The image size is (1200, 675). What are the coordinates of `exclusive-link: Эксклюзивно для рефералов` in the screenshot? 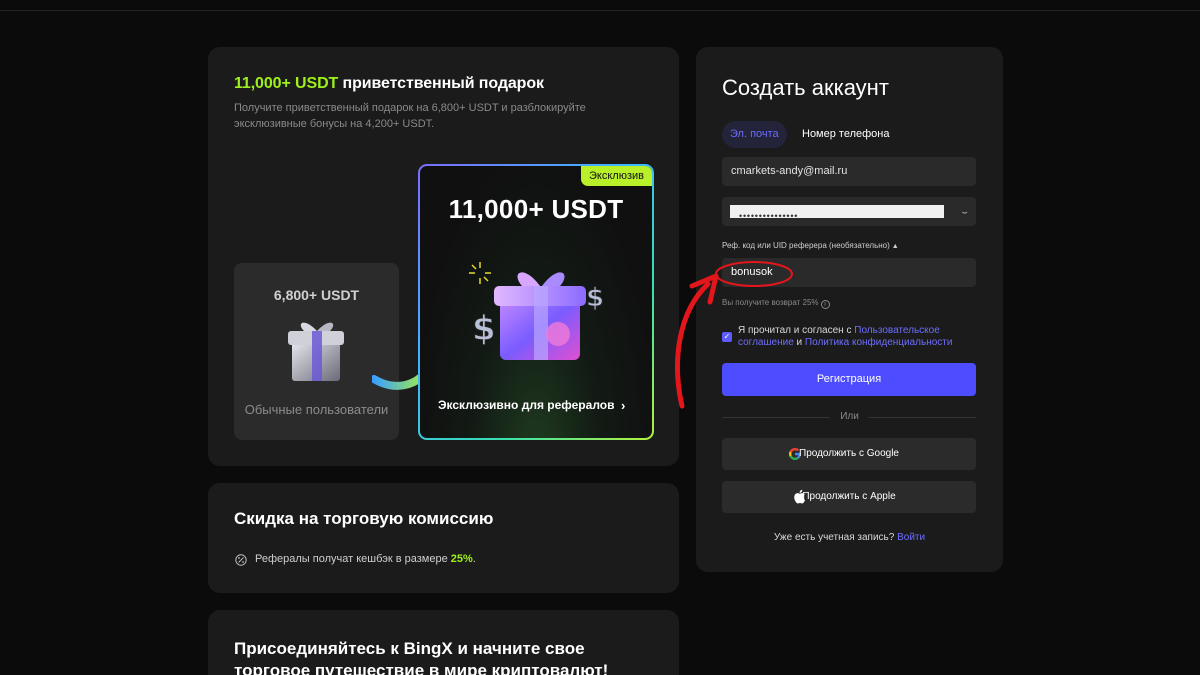 It's located at (526, 405).